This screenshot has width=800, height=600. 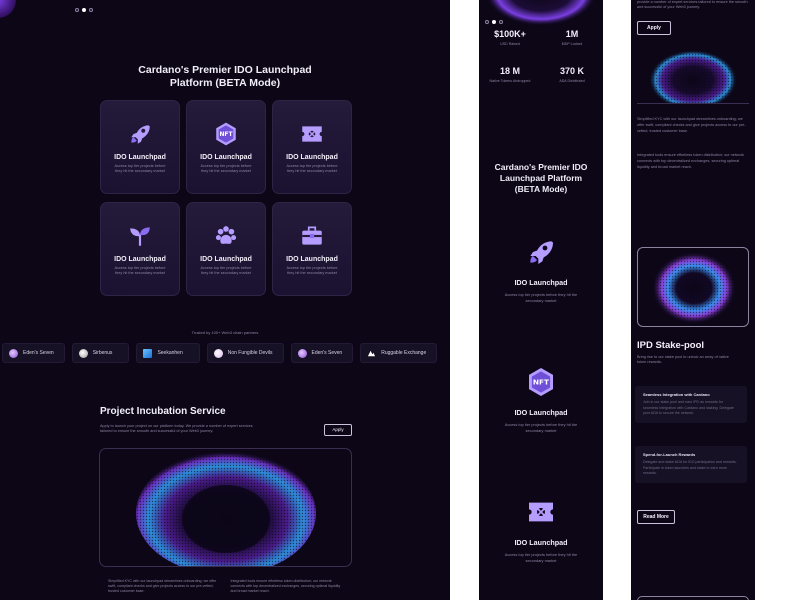 I want to click on partner-name: Seekanhen, so click(x=170, y=353).